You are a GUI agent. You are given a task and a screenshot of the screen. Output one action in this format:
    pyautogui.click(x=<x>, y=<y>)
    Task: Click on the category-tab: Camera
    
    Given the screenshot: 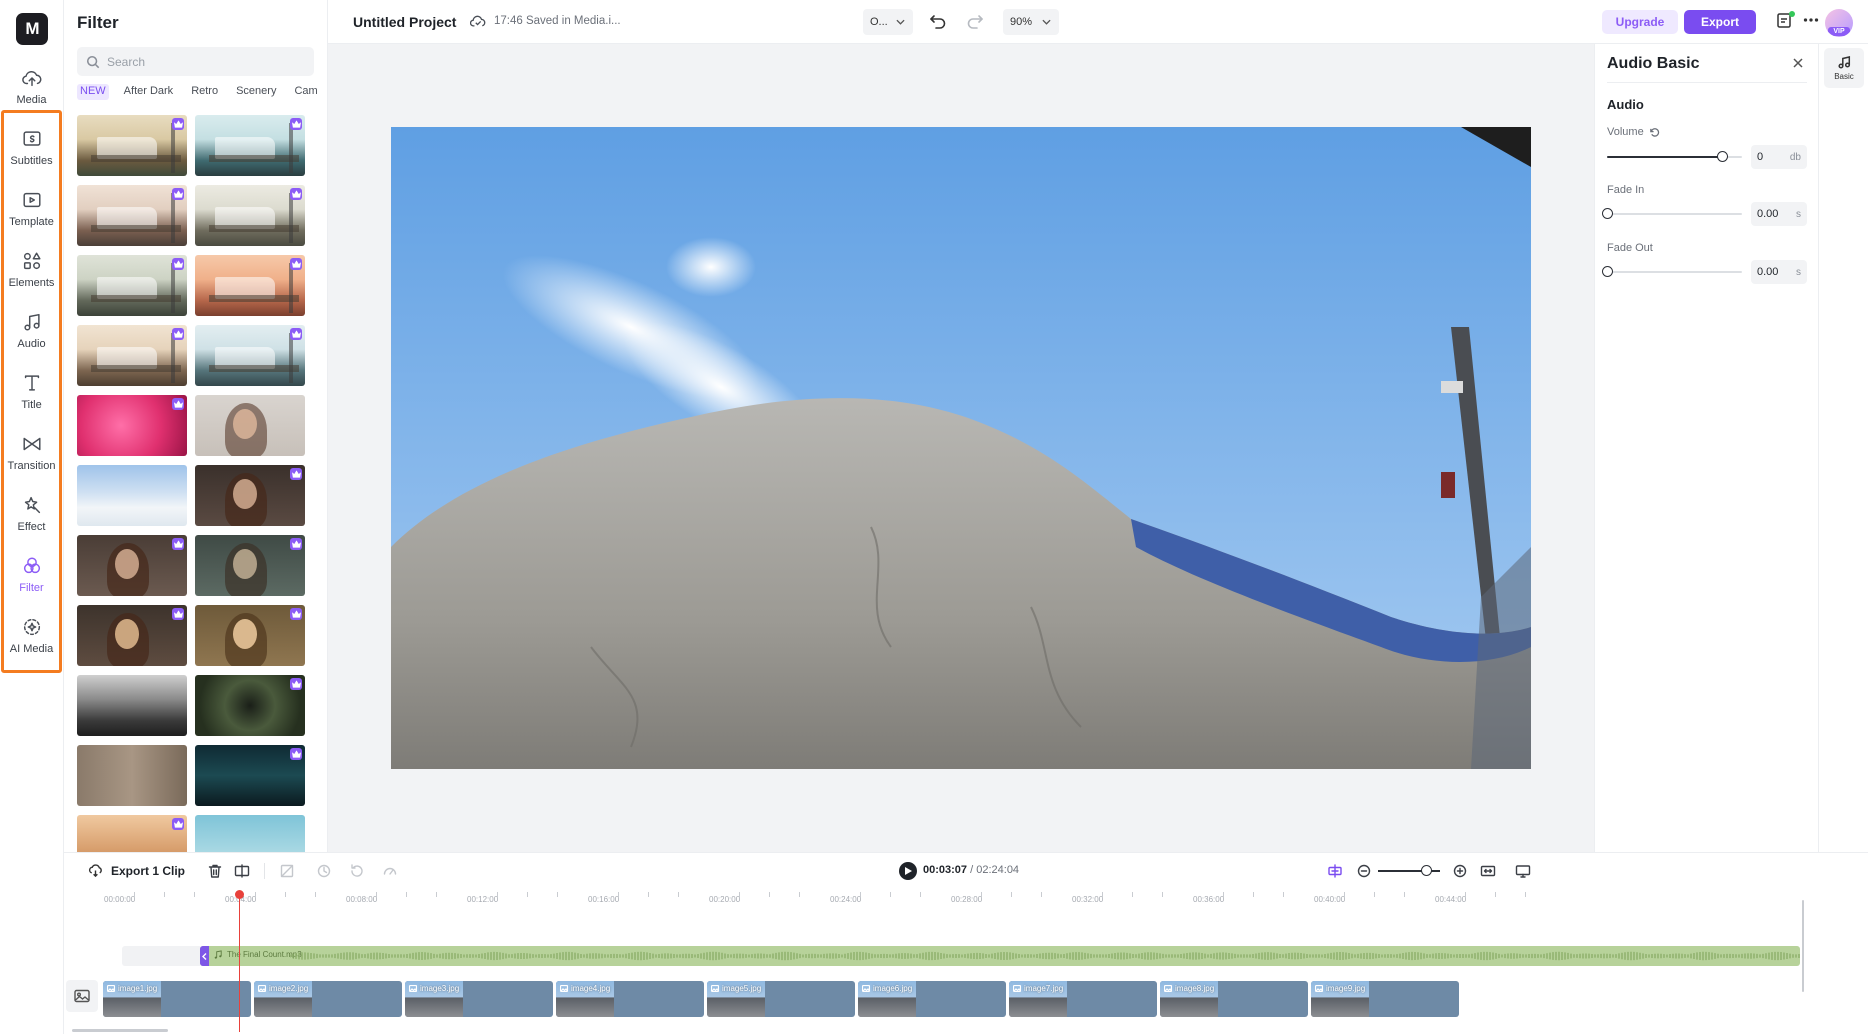 What is the action you would take?
    pyautogui.click(x=304, y=92)
    